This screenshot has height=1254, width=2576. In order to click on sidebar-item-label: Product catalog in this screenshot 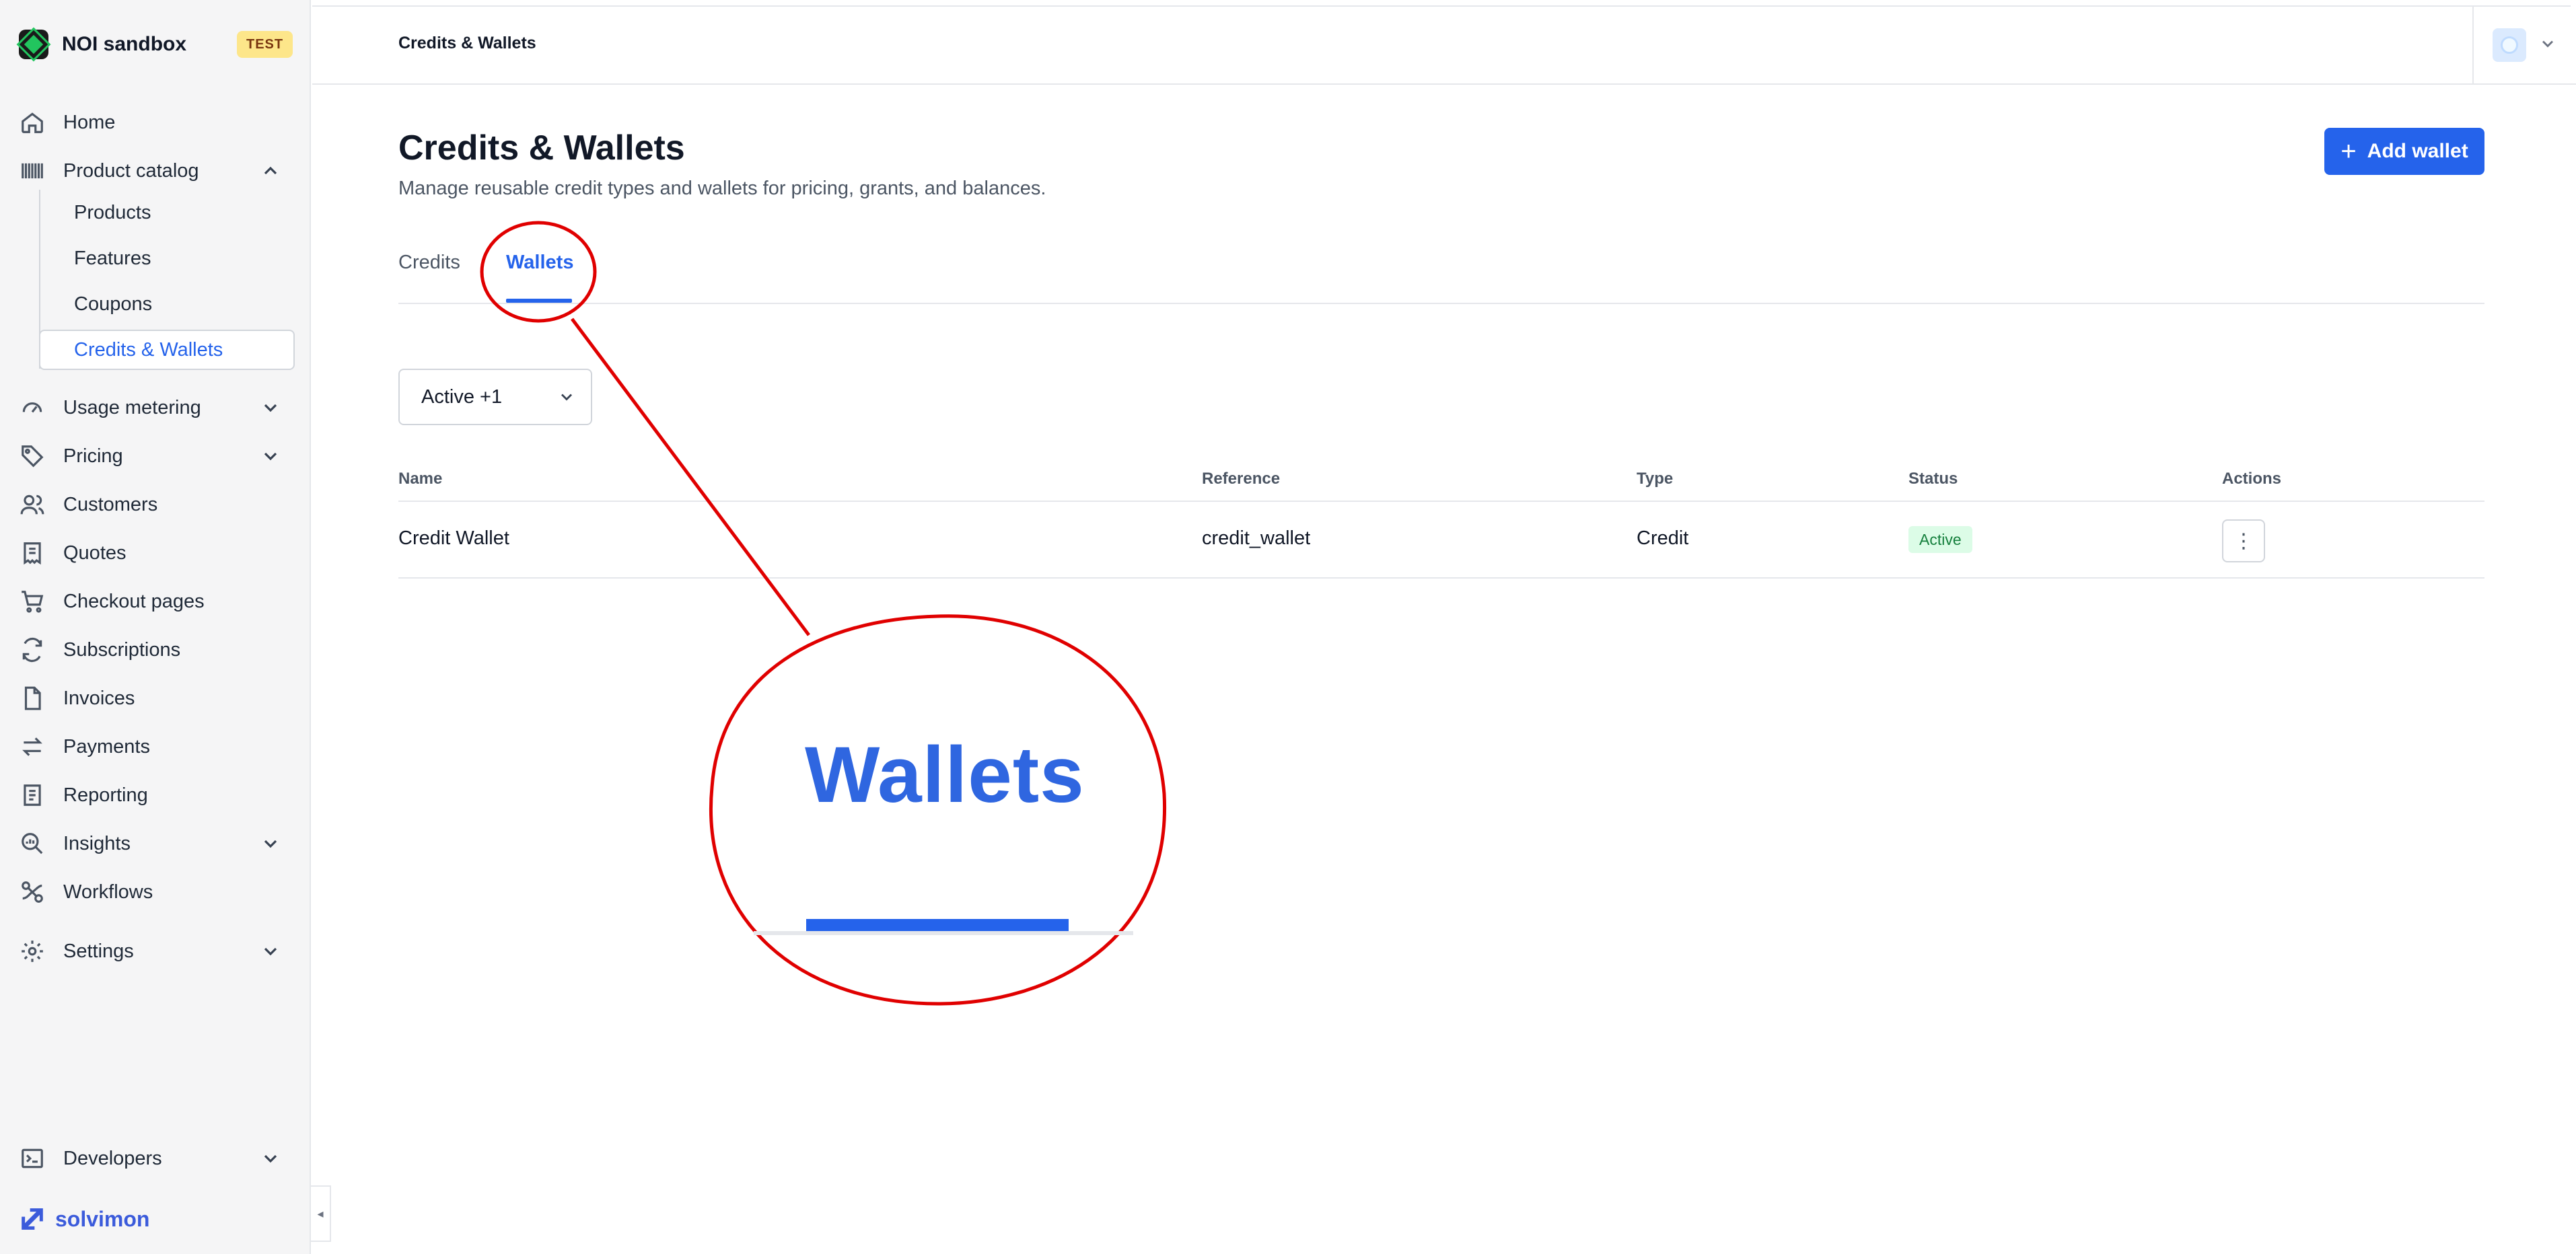, I will do `click(131, 170)`.